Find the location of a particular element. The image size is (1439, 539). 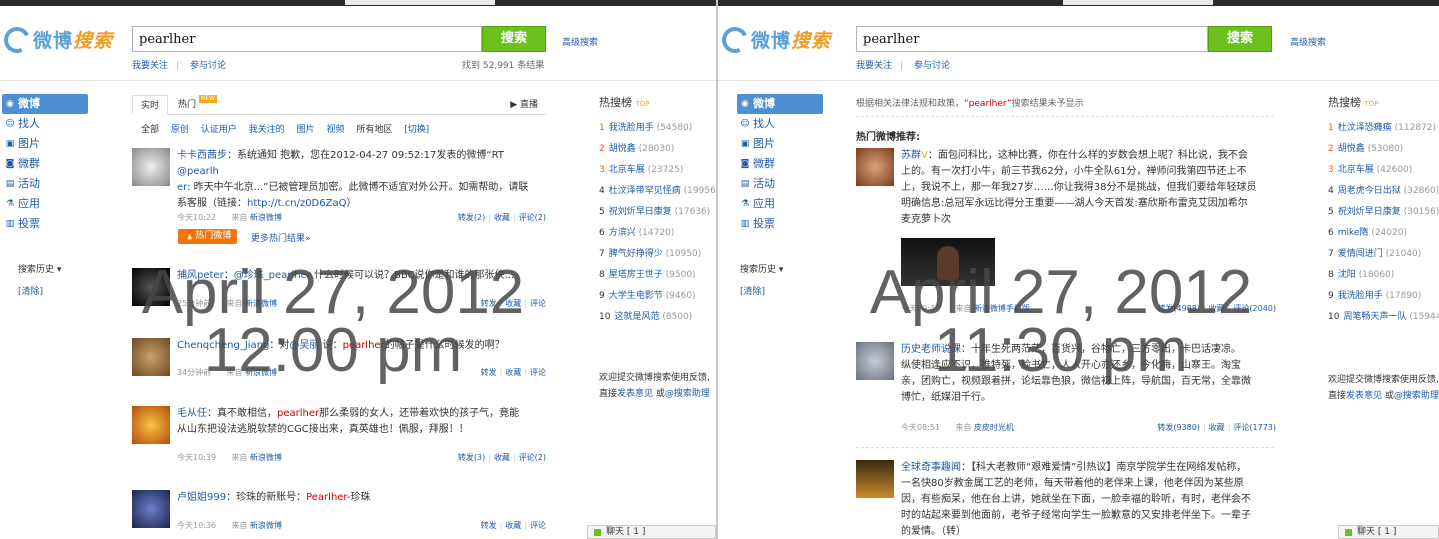

post-username: 全球奇事趣闻 is located at coordinates (931, 467).